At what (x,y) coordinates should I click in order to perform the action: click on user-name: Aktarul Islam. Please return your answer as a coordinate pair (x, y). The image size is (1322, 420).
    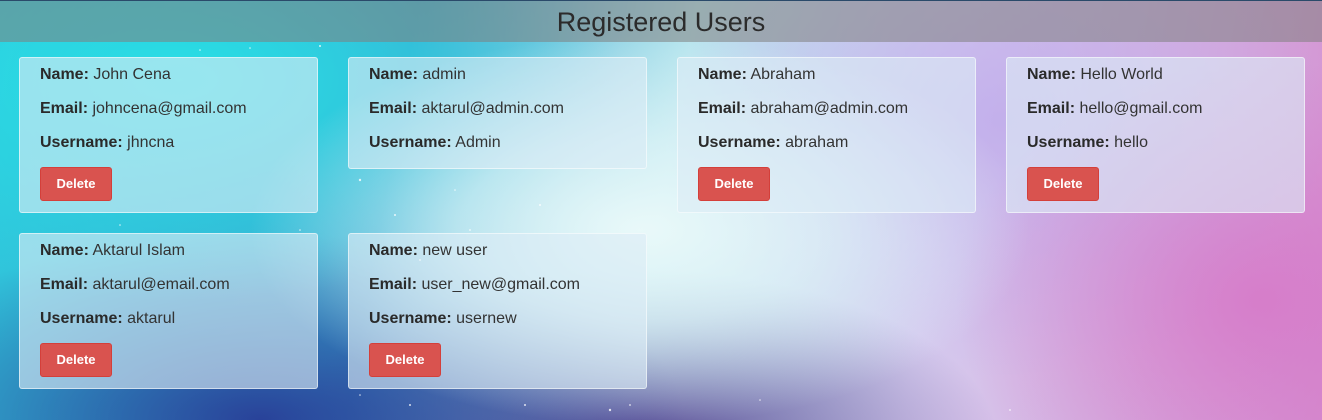
    Looking at the image, I should click on (138, 250).